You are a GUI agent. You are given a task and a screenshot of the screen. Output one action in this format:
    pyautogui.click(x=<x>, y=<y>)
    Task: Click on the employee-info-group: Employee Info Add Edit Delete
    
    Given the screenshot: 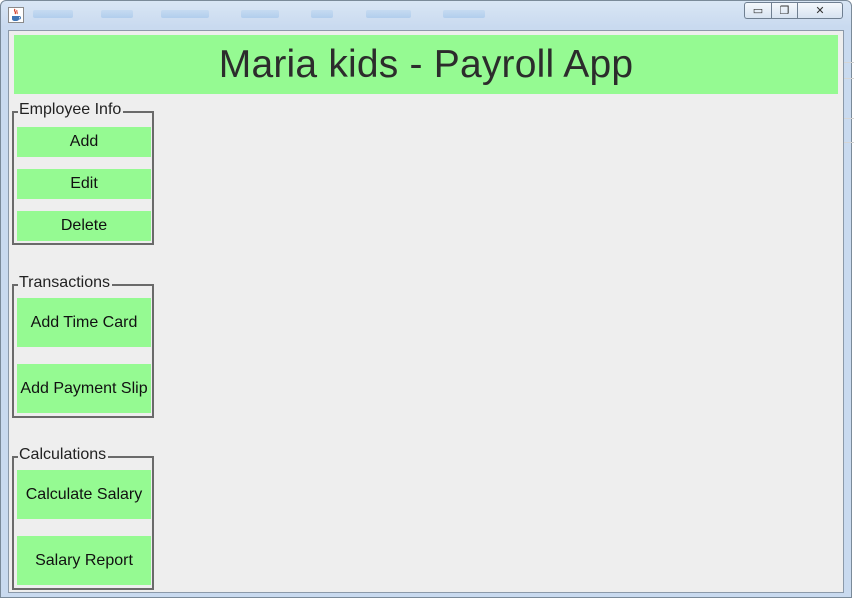 What is the action you would take?
    pyautogui.click(x=83, y=173)
    